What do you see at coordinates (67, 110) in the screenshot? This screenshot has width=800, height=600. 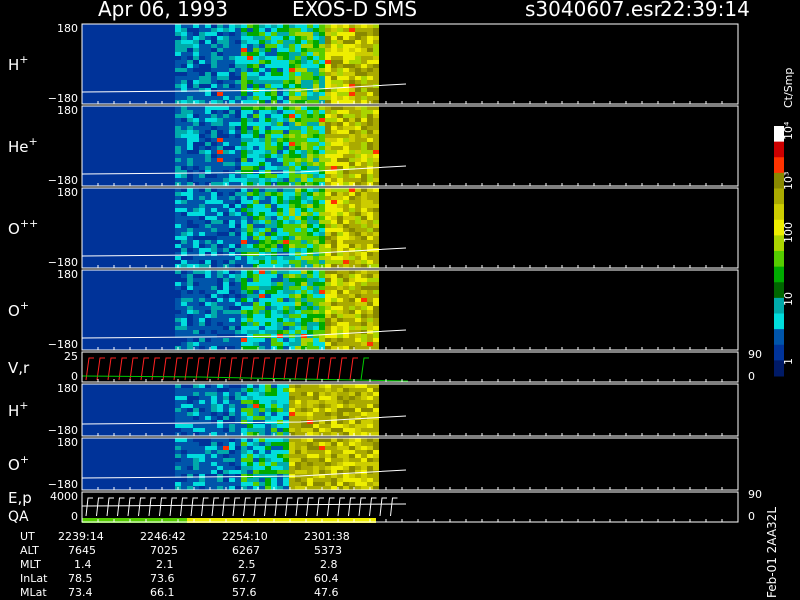 I see `panel-top-tick: 180` at bounding box center [67, 110].